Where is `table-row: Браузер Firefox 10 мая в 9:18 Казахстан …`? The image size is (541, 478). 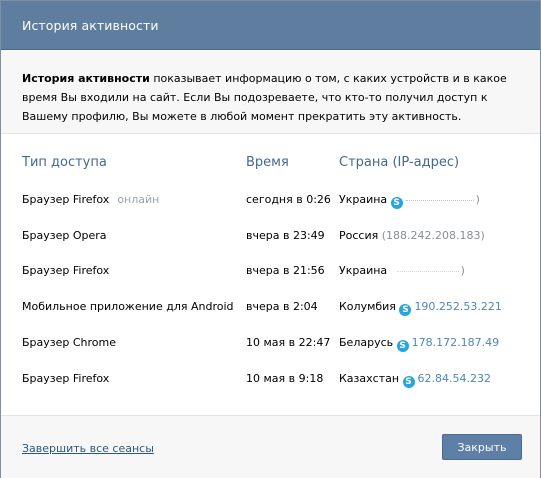 table-row: Браузер Firefox 10 мая в 9:18 Казахстан … is located at coordinates (272, 379).